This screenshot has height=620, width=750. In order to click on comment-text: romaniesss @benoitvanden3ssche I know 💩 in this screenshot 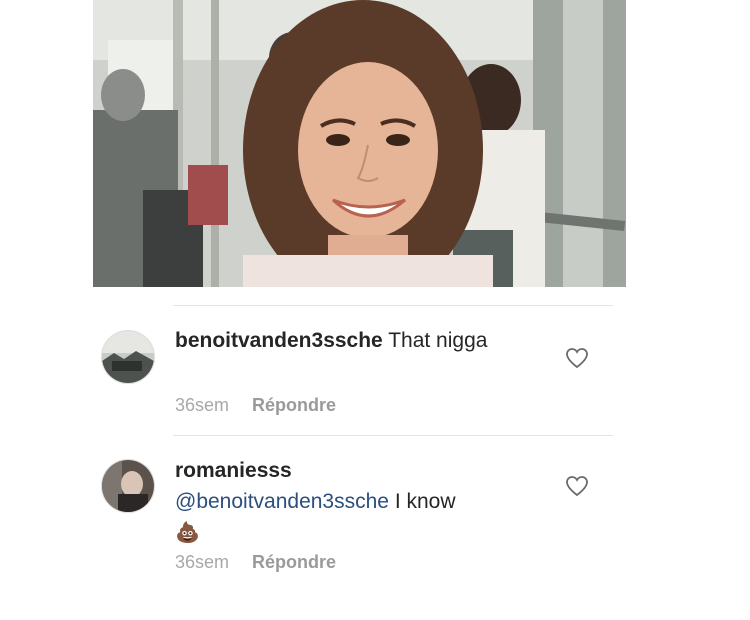, I will do `click(365, 502)`.